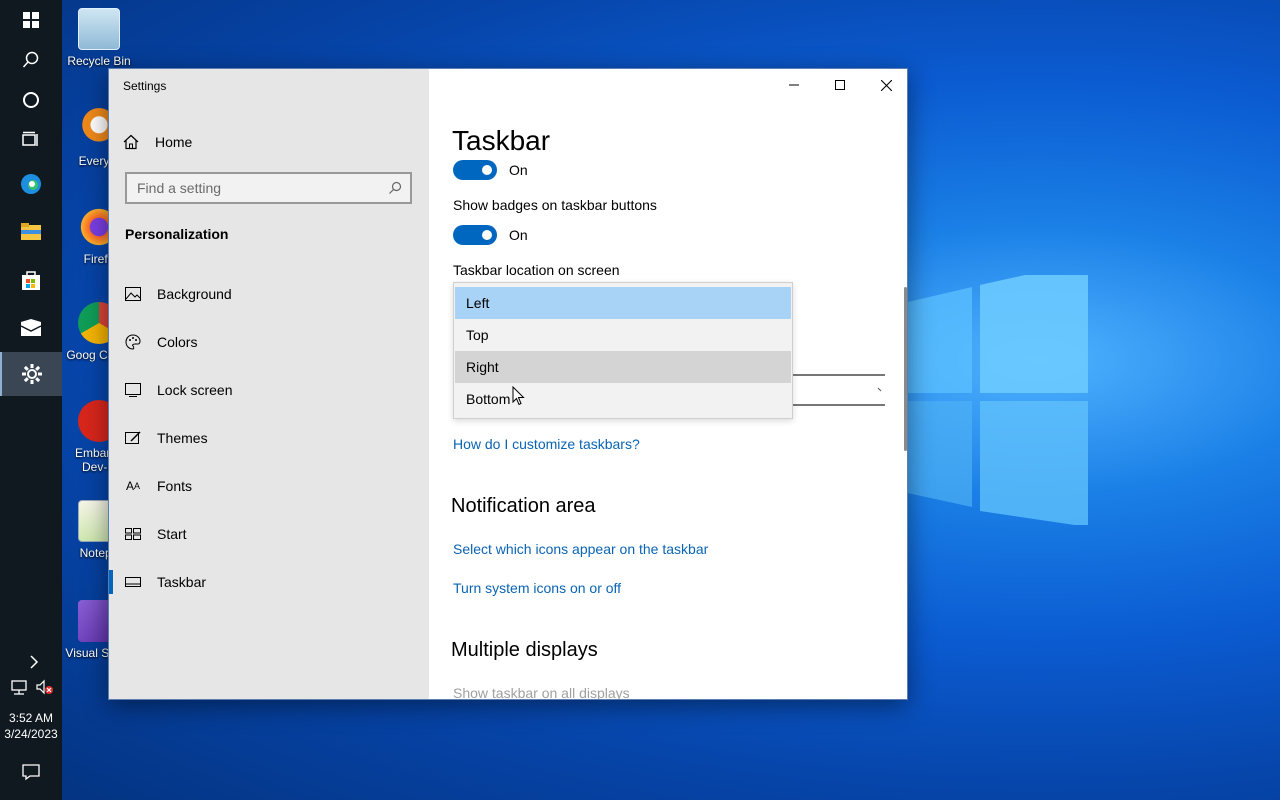  I want to click on recycle-bin-icon, so click(99, 29).